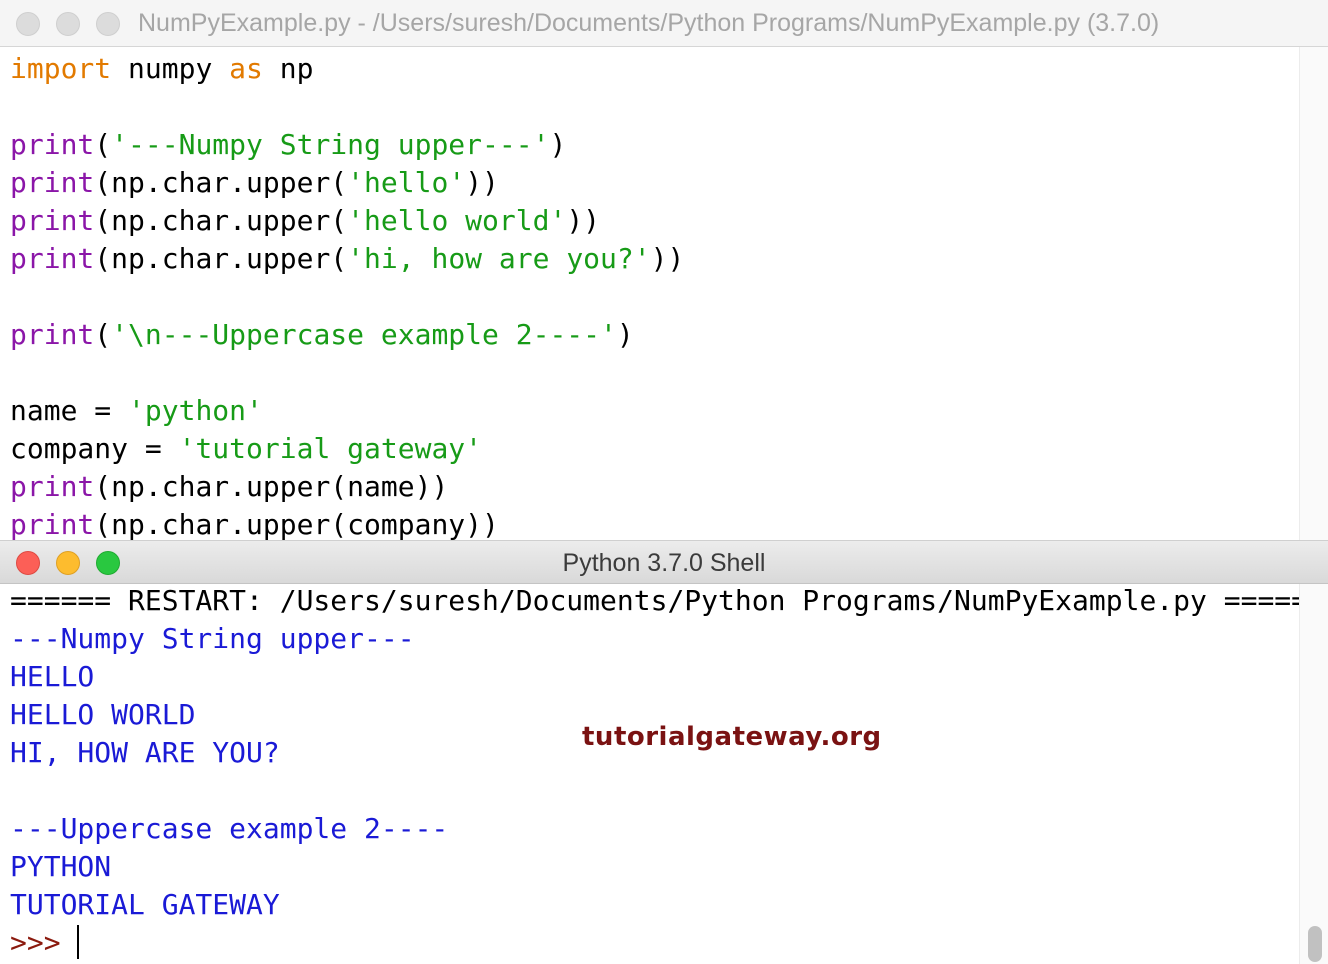 The height and width of the screenshot is (964, 1328). I want to click on output-line: ---Numpy String upper---, so click(212, 638).